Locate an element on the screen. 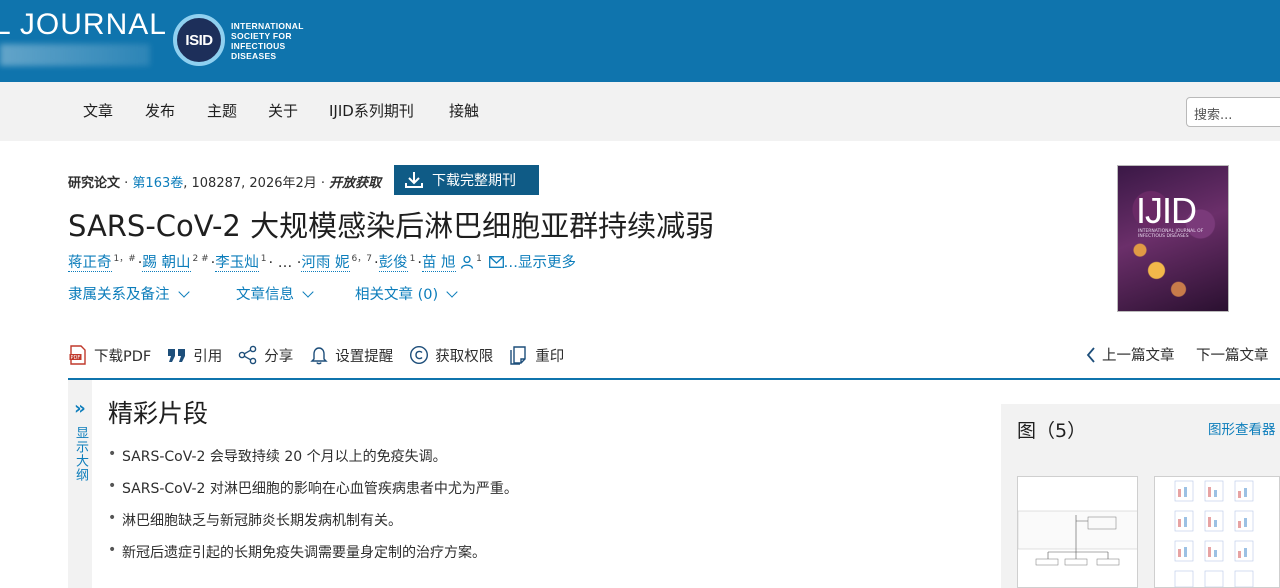 The height and width of the screenshot is (588, 1280). article-info-toggle-label: 文章信息 is located at coordinates (265, 295).